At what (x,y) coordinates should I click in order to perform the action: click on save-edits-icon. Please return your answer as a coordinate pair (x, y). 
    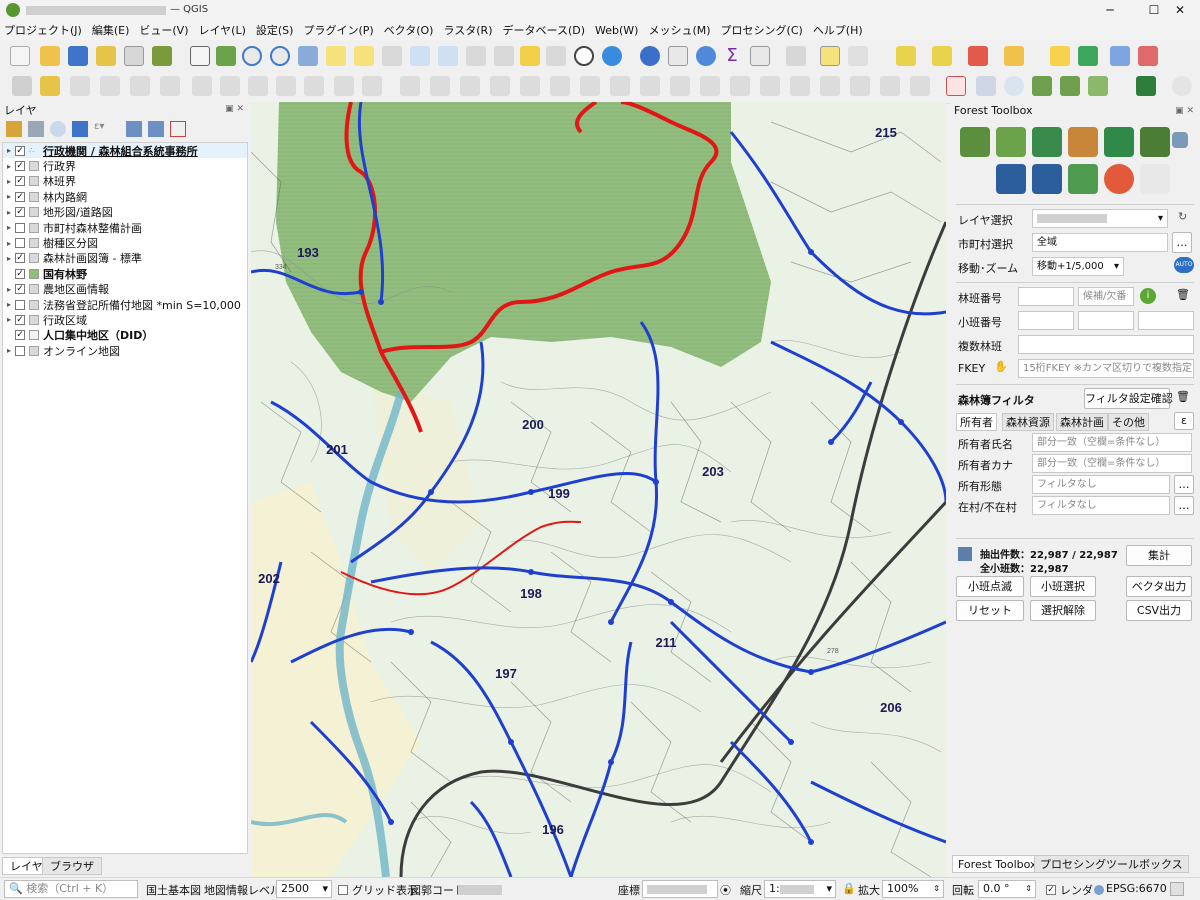
    Looking at the image, I should click on (80, 86).